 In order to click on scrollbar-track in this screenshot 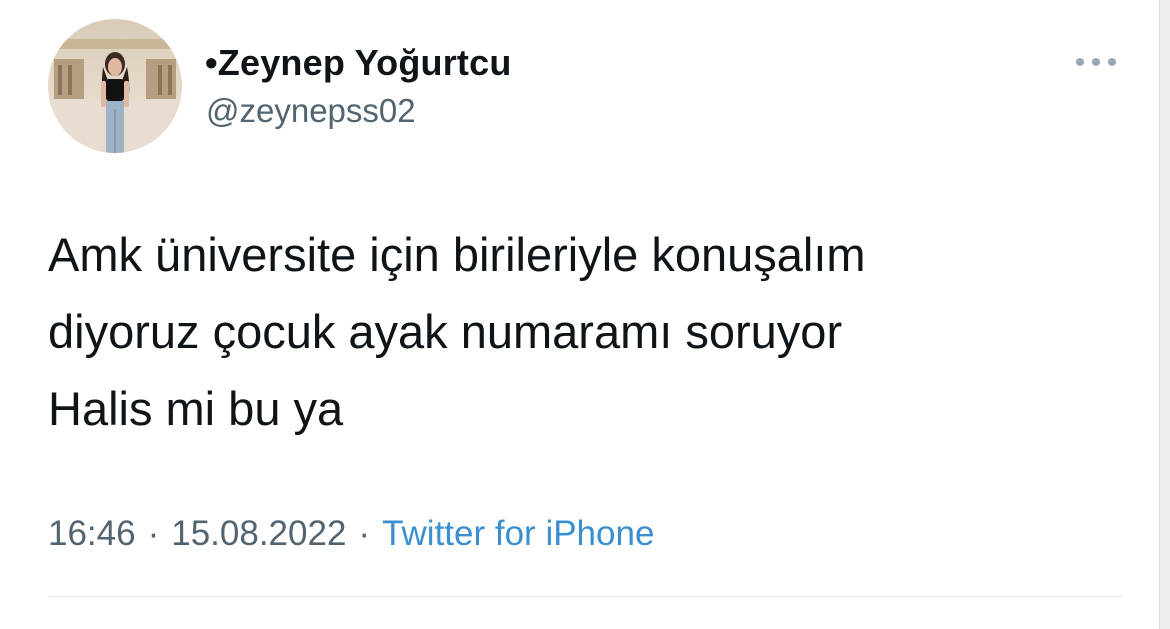, I will do `click(1164, 314)`.